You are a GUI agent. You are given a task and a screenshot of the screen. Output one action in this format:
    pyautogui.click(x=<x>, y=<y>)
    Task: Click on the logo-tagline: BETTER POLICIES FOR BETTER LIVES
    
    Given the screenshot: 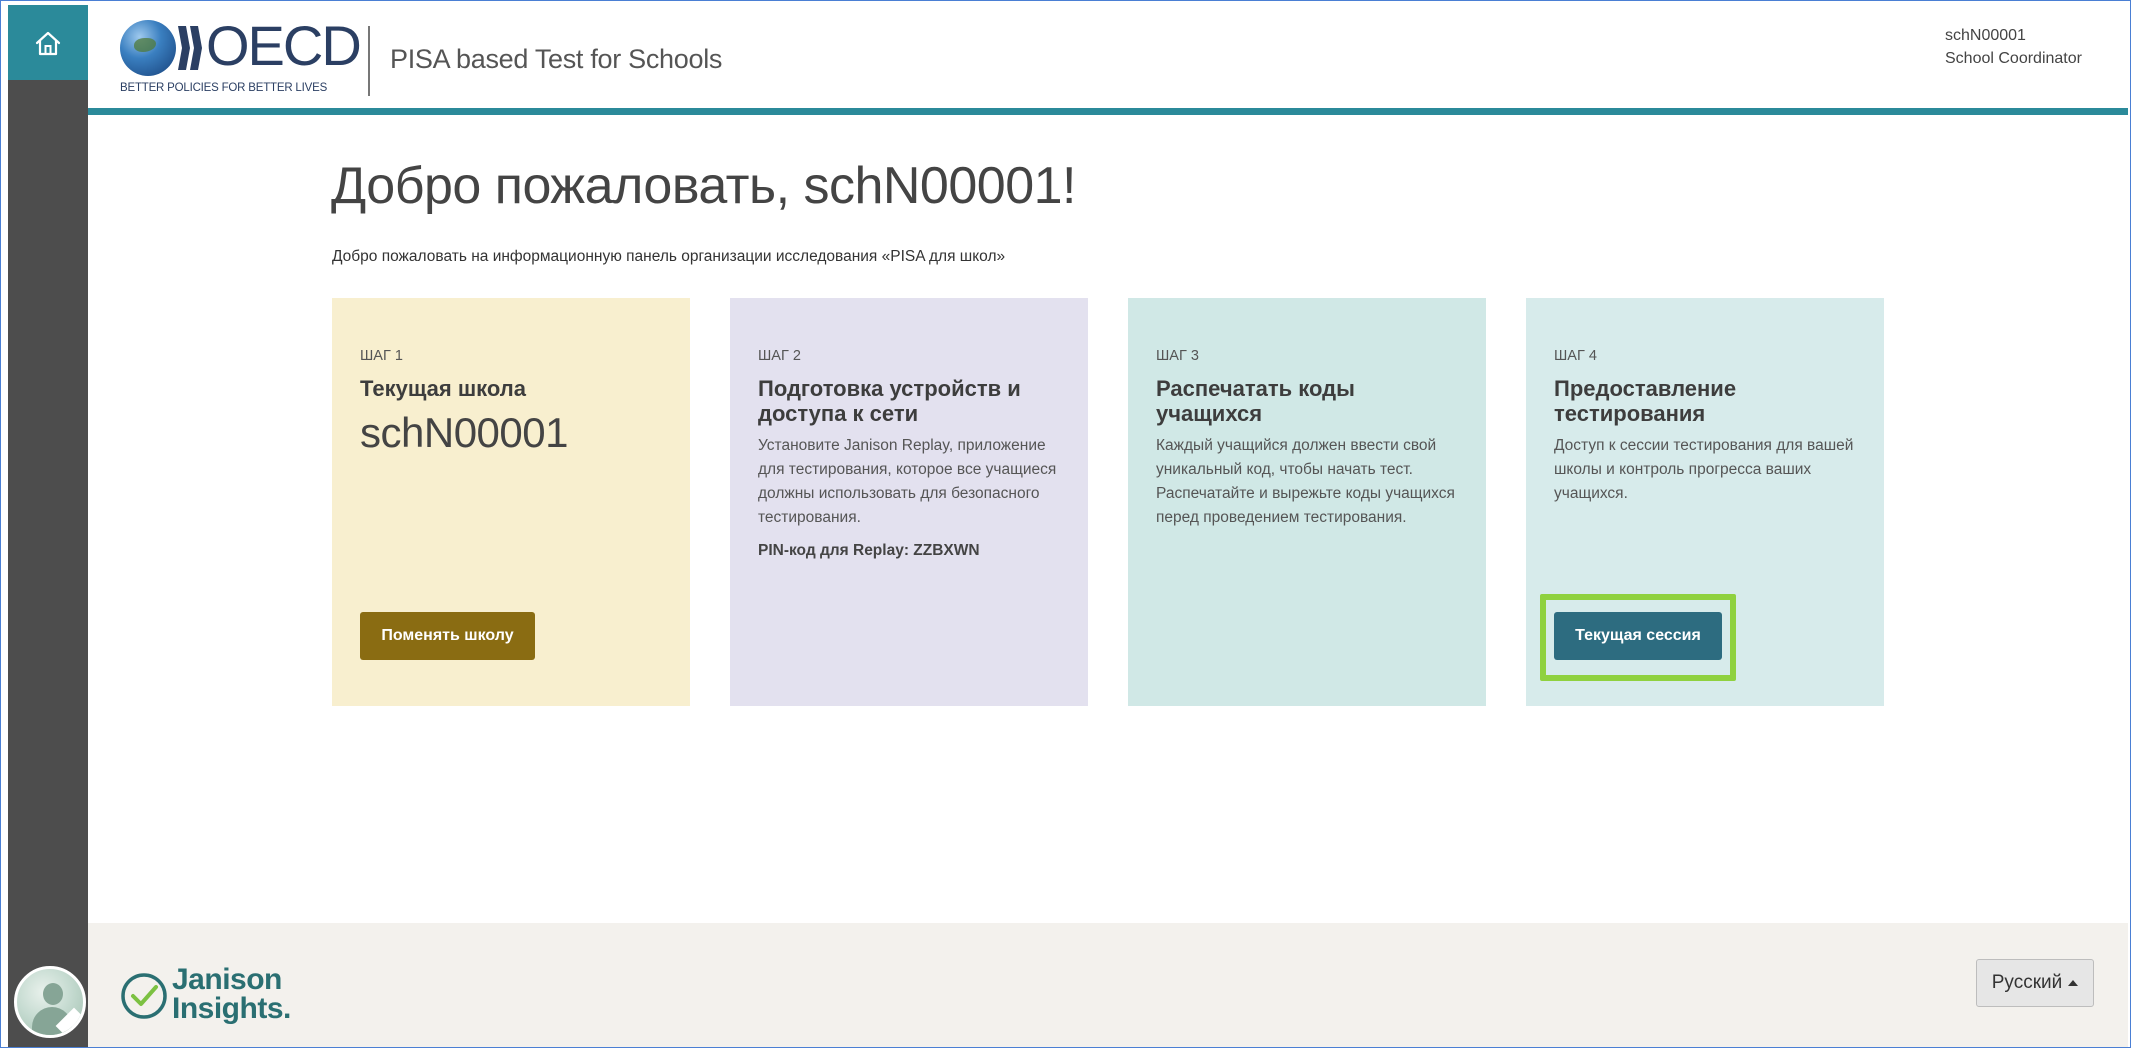 What is the action you would take?
    pyautogui.click(x=224, y=88)
    